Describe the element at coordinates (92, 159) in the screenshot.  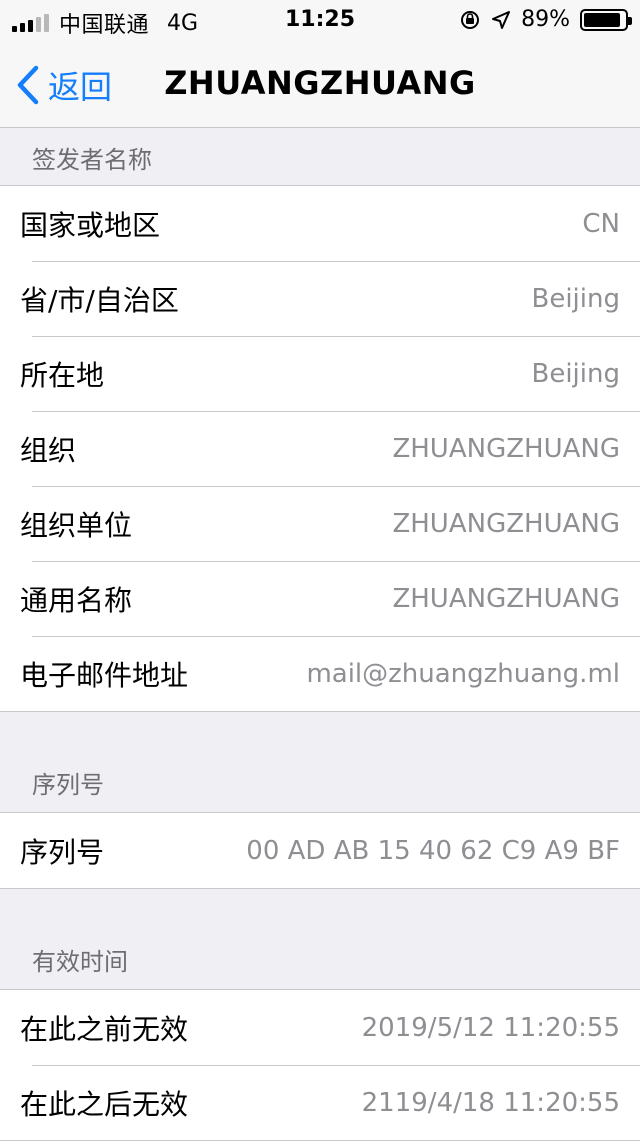
I see `section-header-issuer: 签发者名称` at that location.